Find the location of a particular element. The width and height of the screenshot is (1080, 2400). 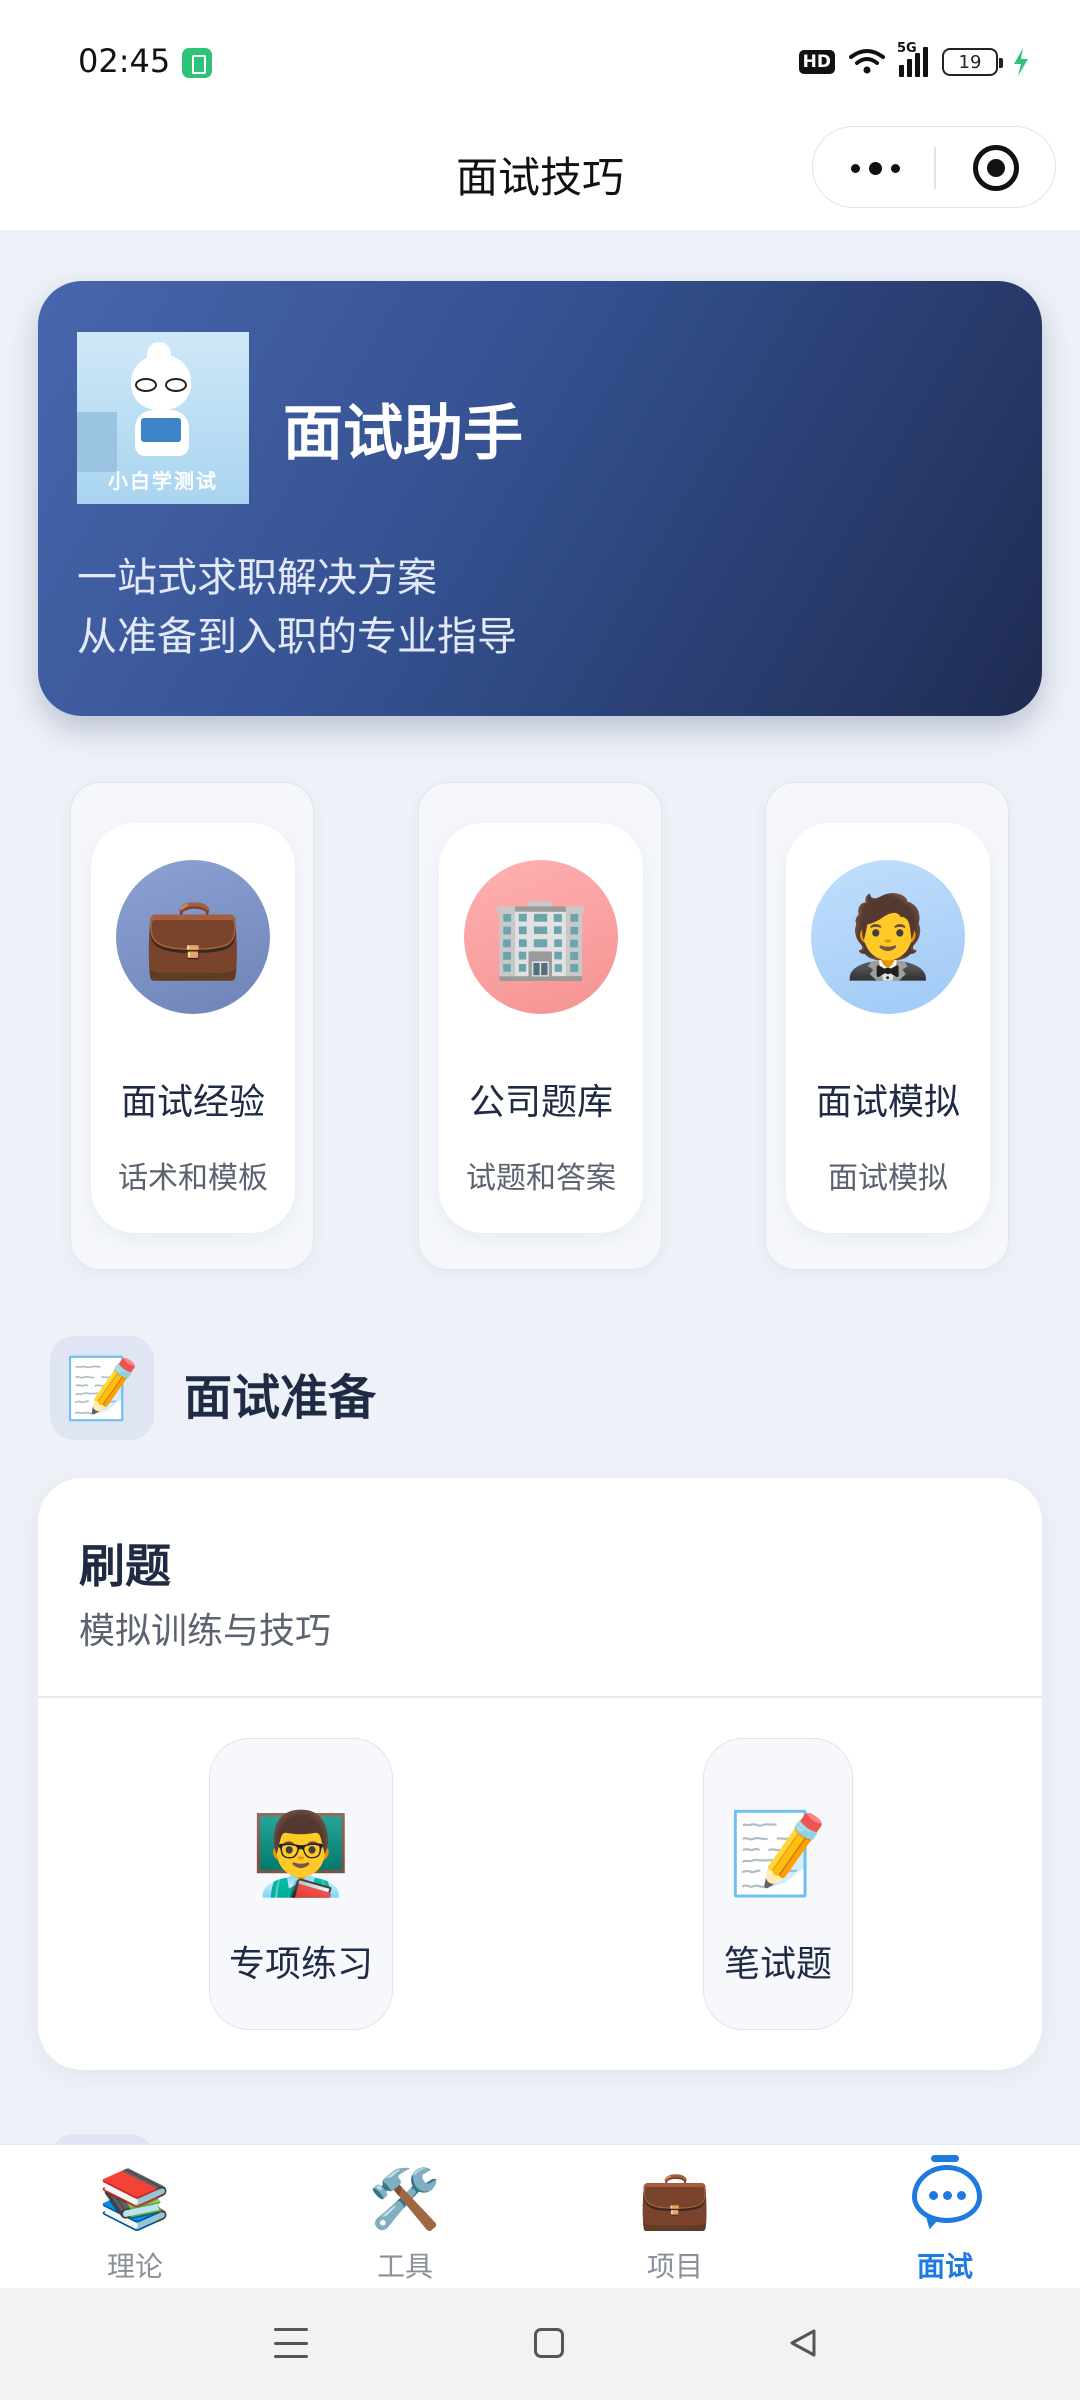

active-indicator is located at coordinates (945, 2158).